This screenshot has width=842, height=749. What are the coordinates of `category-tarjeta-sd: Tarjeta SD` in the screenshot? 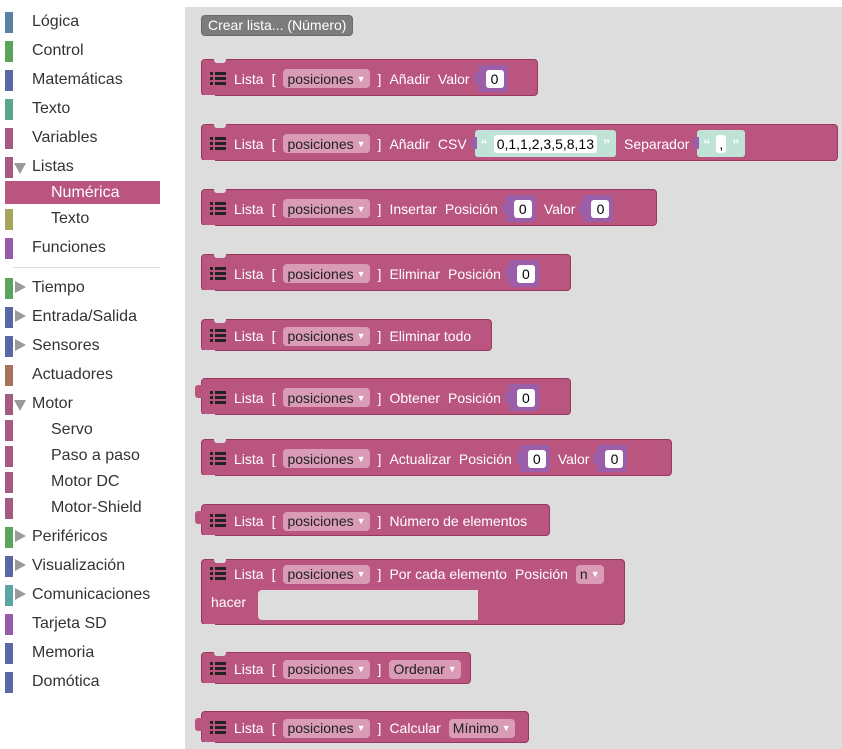 It's located at (82, 623).